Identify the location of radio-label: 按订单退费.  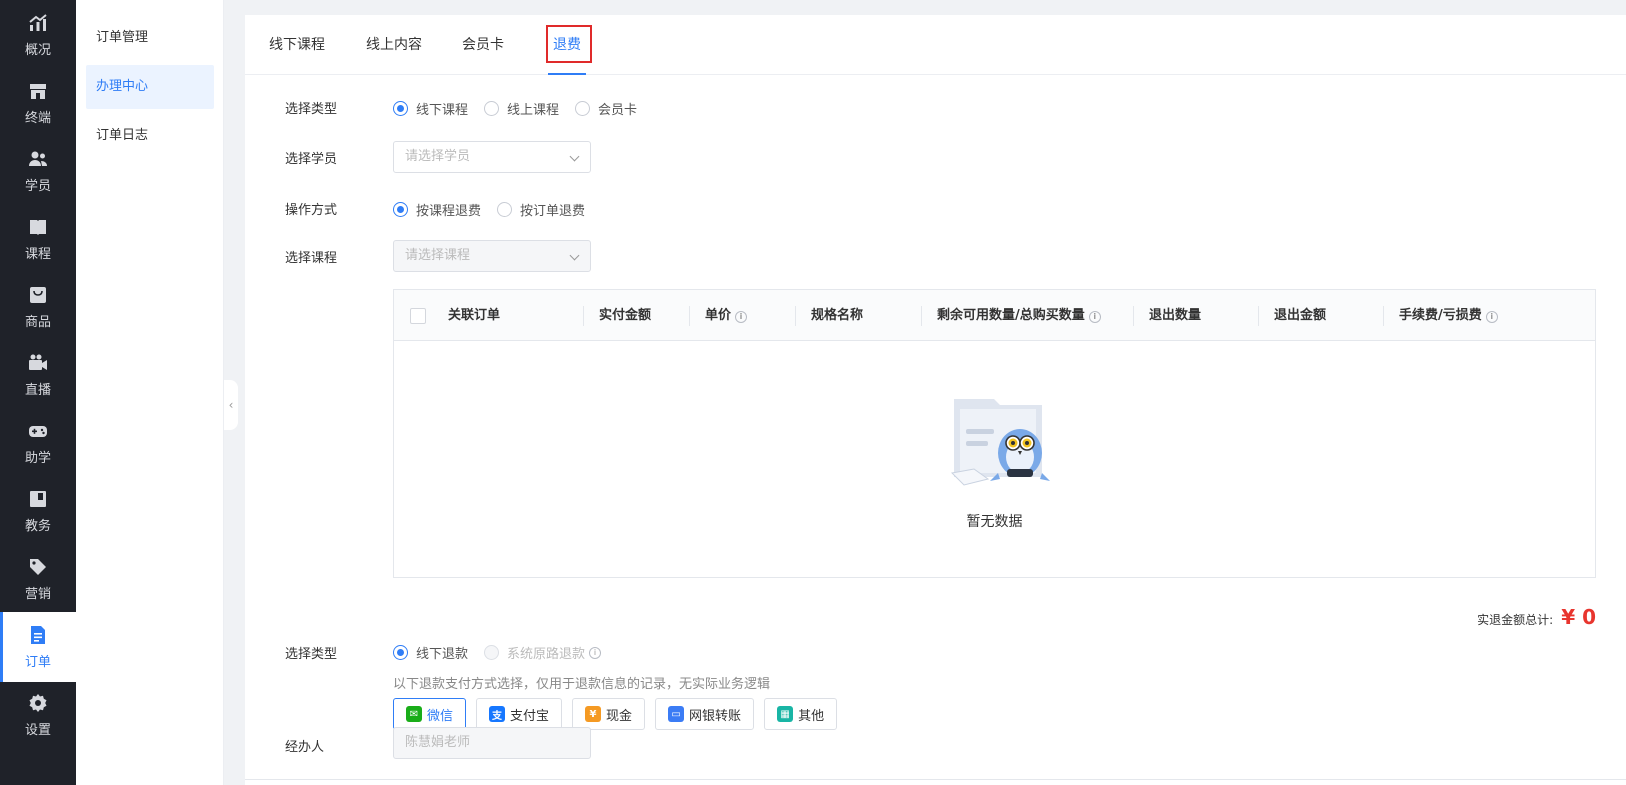
(553, 211).